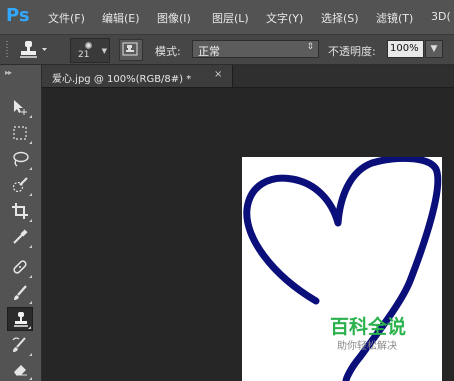  I want to click on updown-arrow-icon: ⇕, so click(310, 47).